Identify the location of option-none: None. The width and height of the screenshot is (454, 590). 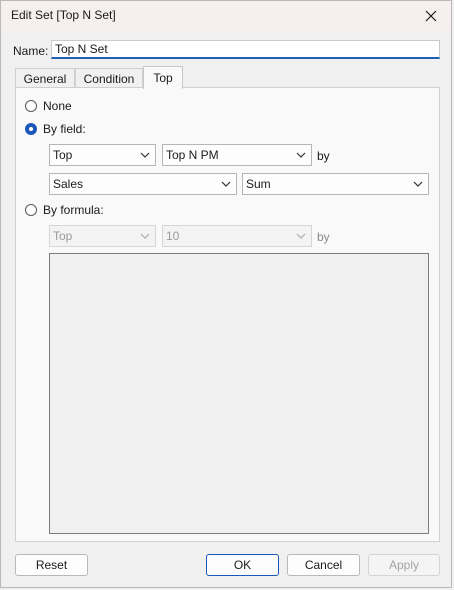
(48, 106).